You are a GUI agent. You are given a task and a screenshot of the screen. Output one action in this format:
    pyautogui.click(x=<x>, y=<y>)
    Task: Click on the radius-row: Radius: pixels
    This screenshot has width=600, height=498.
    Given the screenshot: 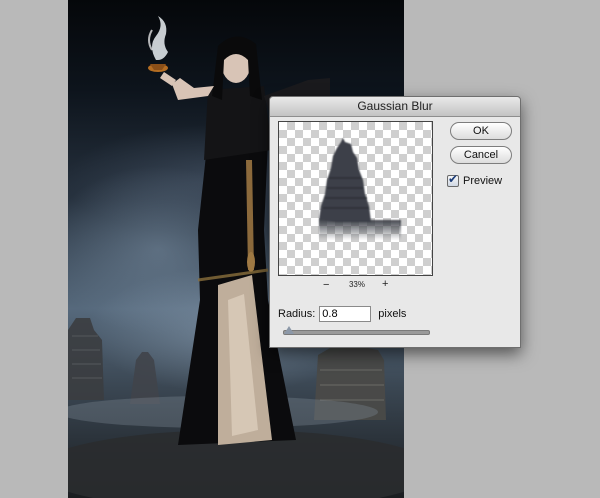 What is the action you would take?
    pyautogui.click(x=342, y=314)
    